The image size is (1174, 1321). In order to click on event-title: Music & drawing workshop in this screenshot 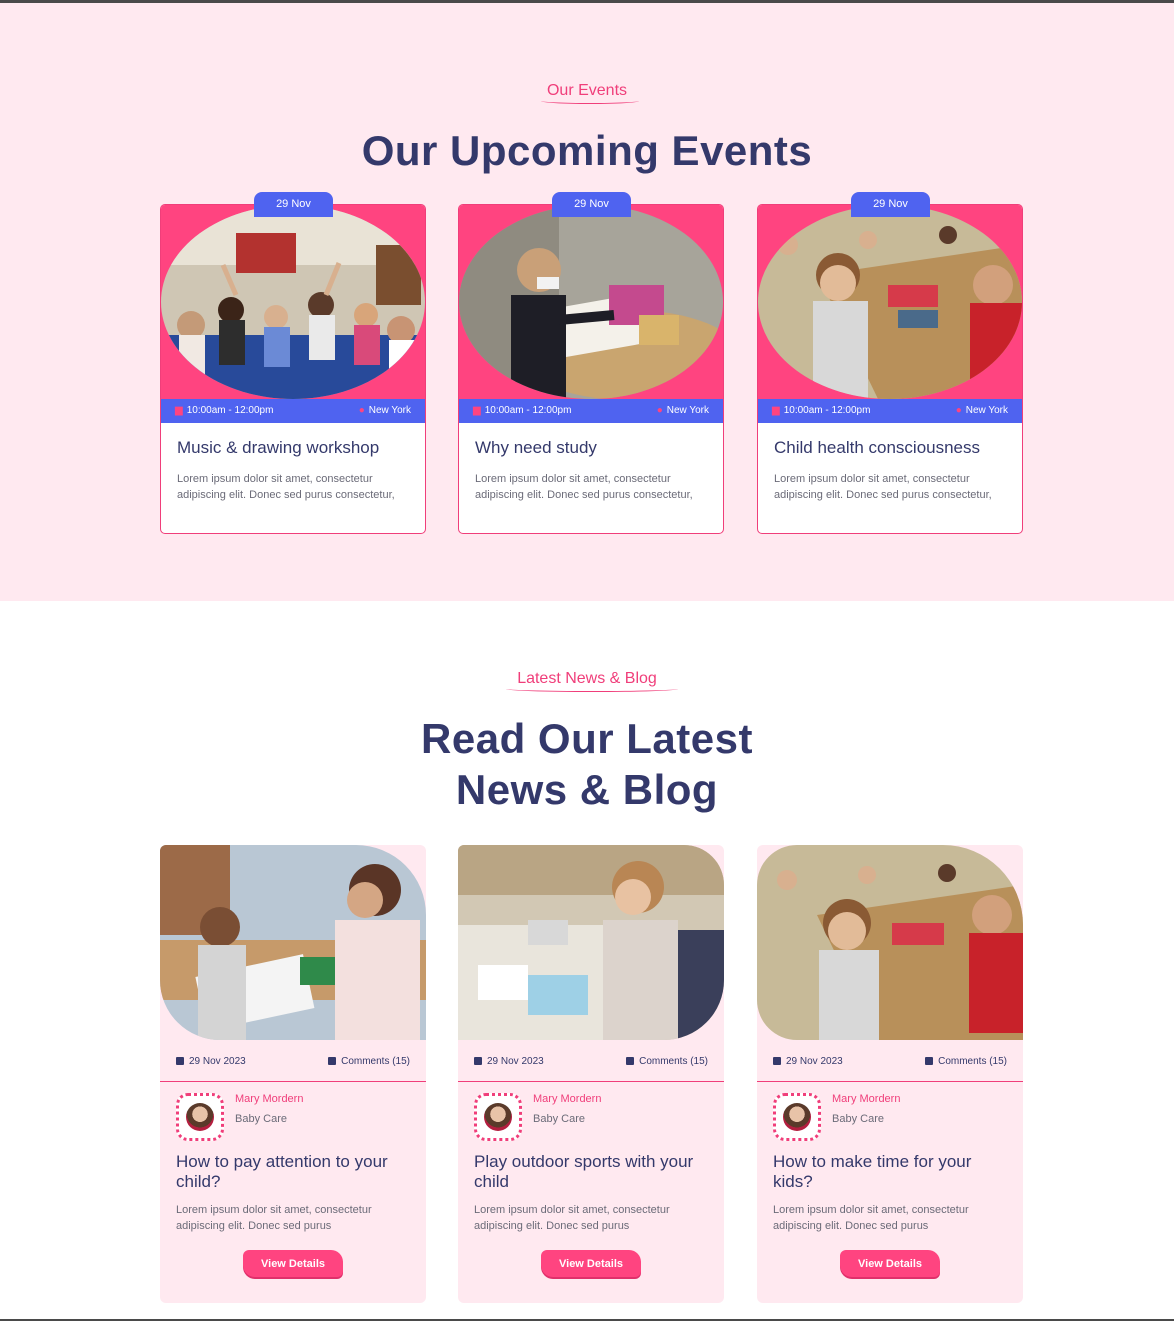, I will do `click(297, 448)`.